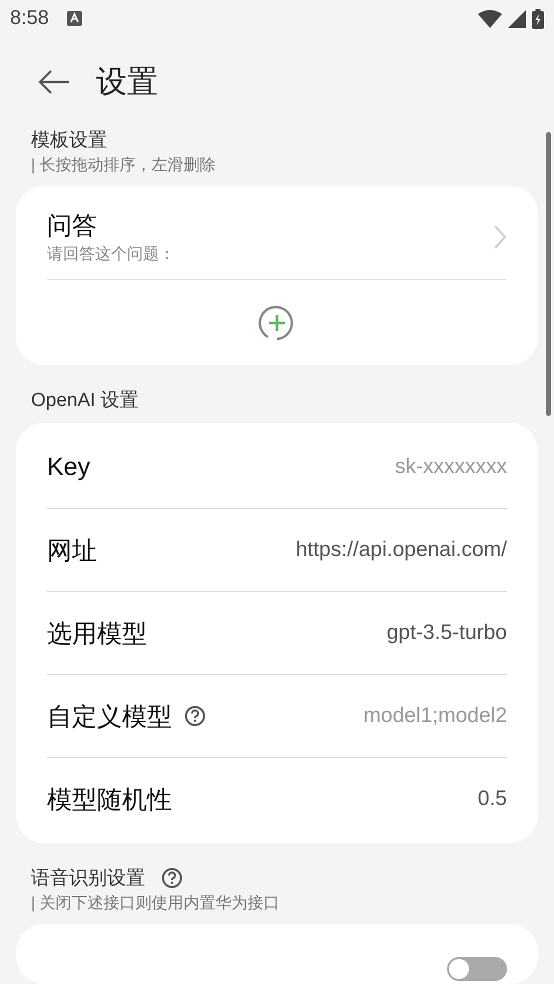  What do you see at coordinates (127, 82) in the screenshot?
I see `page-title: 设置` at bounding box center [127, 82].